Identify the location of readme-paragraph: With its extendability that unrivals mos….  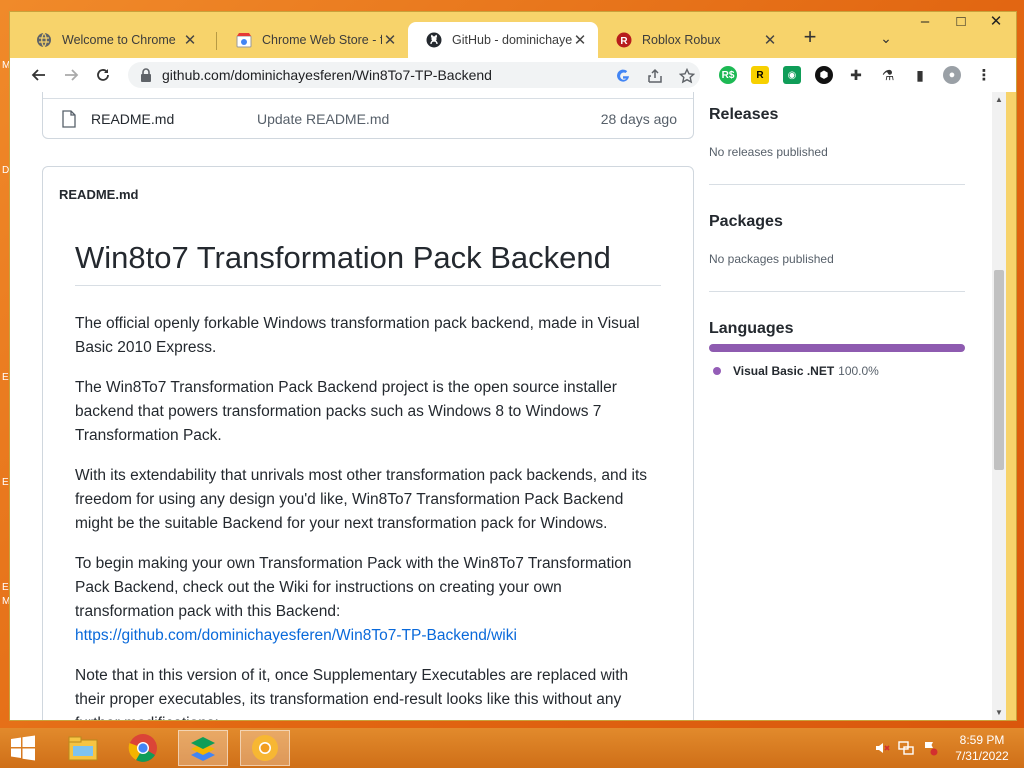
(361, 499).